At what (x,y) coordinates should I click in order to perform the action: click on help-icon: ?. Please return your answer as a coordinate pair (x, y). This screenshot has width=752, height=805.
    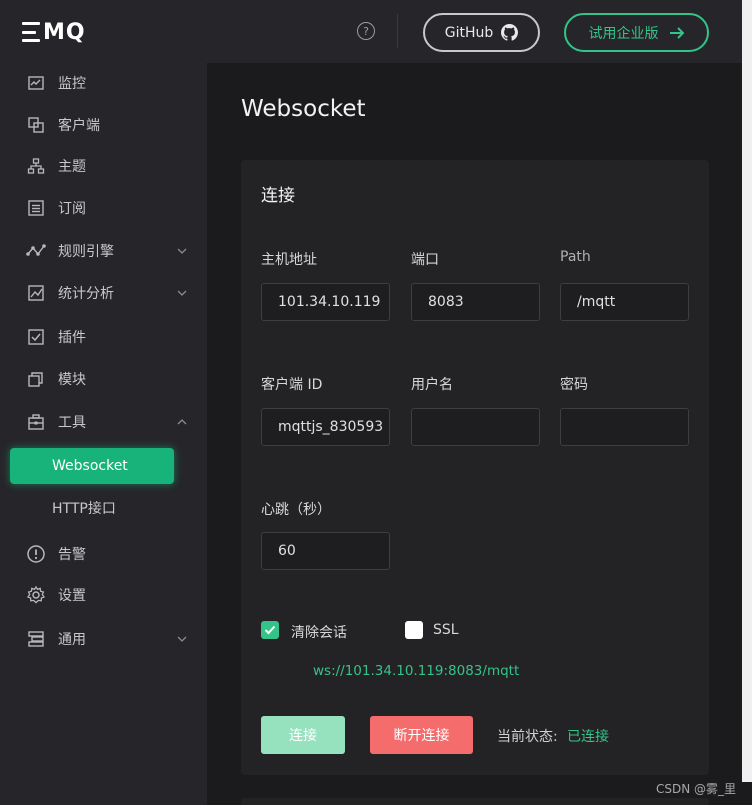
    Looking at the image, I should click on (366, 31).